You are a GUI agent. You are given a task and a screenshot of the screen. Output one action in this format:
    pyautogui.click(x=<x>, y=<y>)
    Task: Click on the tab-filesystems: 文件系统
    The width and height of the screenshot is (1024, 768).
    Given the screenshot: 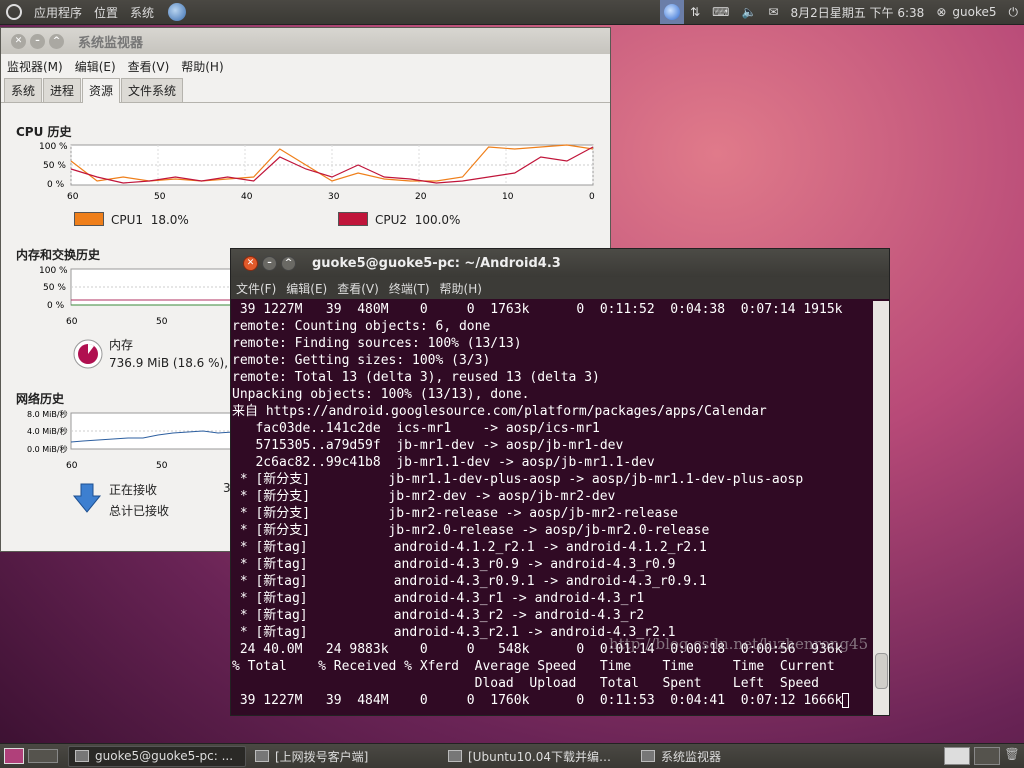 What is the action you would take?
    pyautogui.click(x=152, y=90)
    